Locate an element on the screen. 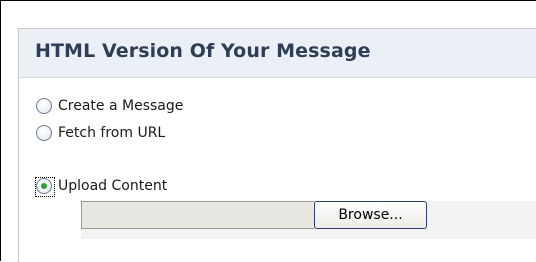  radio-fetch-from-url is located at coordinates (44, 133).